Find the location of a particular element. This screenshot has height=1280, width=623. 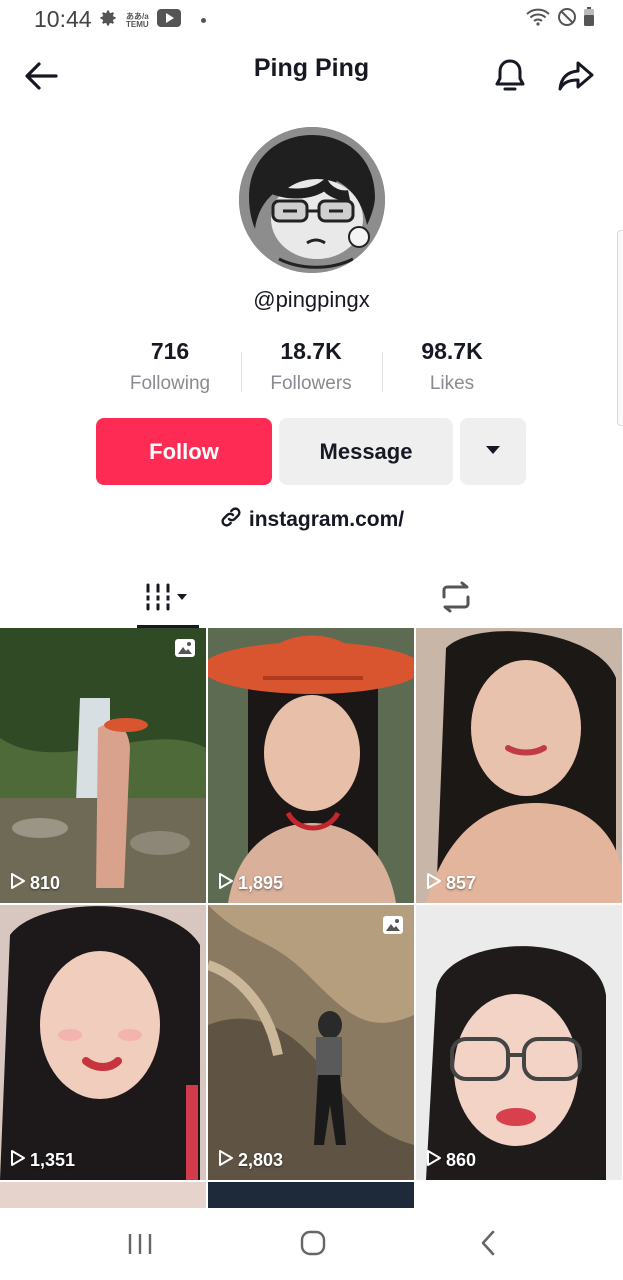

video-tile: 810 is located at coordinates (103, 765).